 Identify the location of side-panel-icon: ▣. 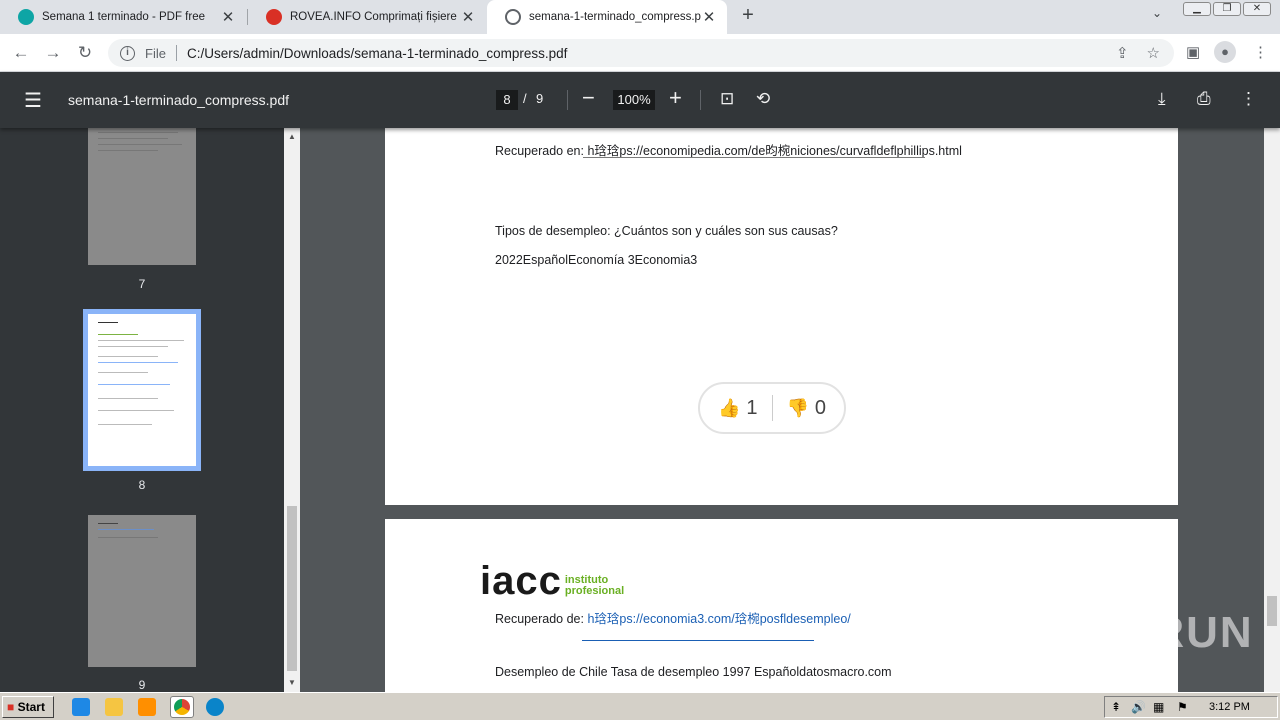
(1193, 52).